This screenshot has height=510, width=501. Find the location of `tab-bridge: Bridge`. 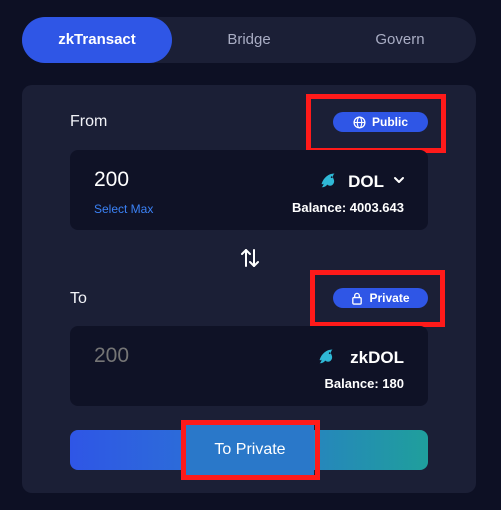

tab-bridge: Bridge is located at coordinates (249, 40).